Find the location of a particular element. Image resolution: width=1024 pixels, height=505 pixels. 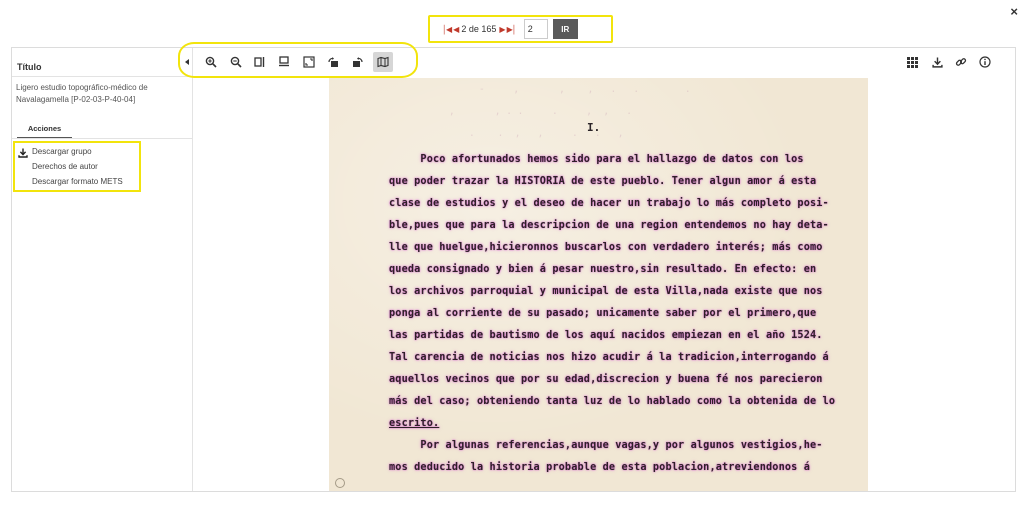

zoom-out-icon is located at coordinates (236, 62).